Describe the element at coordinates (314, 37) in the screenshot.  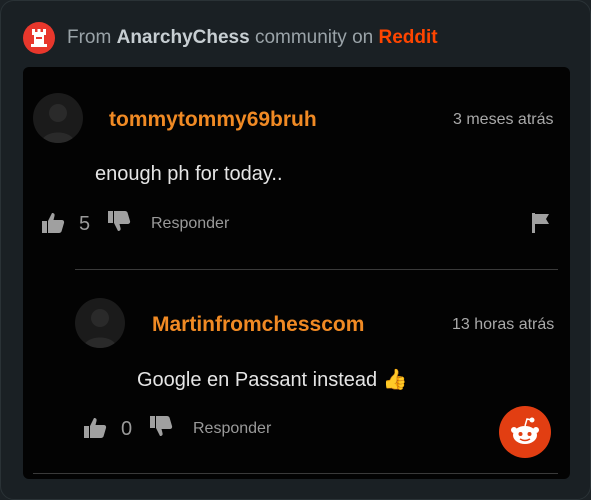
I see `header-middle: community on` at that location.